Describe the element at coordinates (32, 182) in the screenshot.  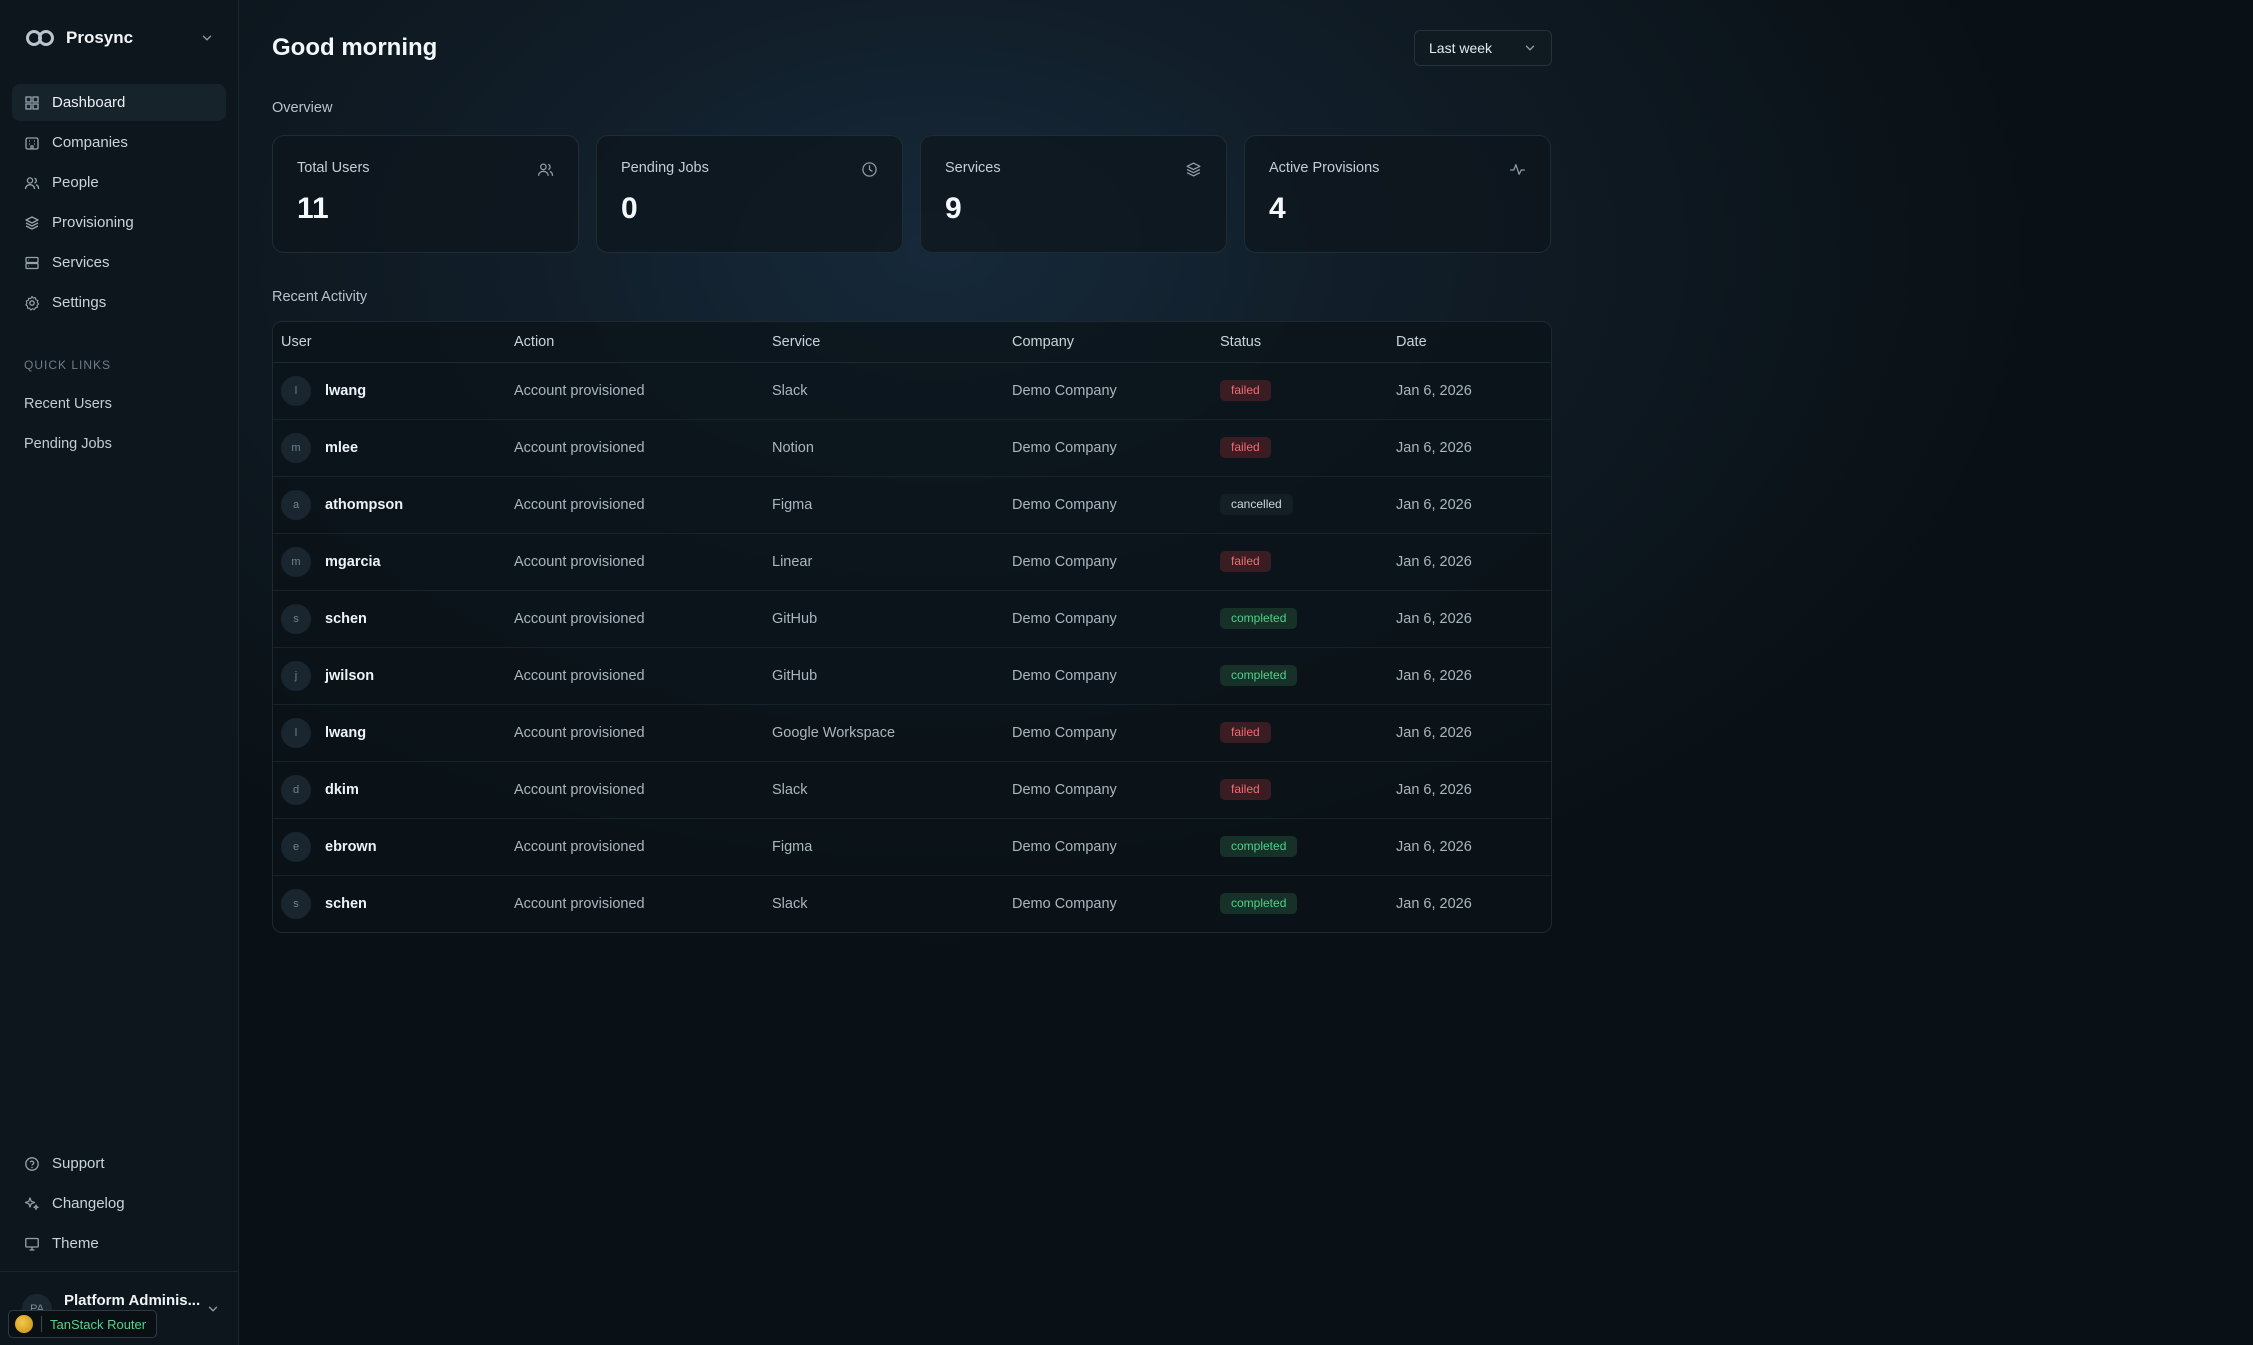
I see `users-icon` at that location.